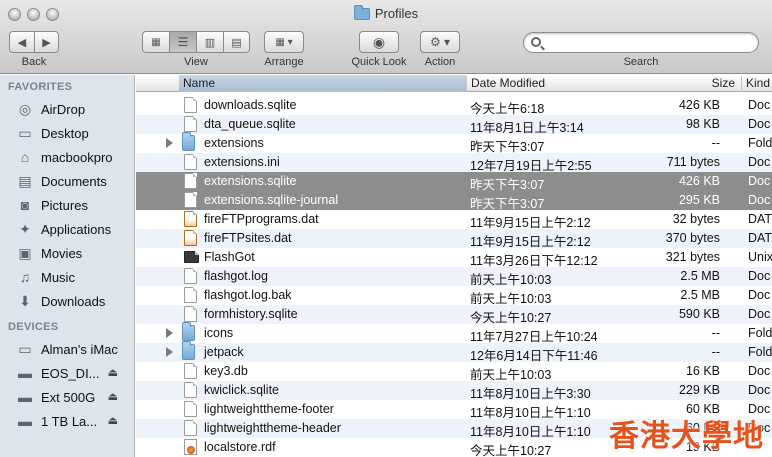  I want to click on file-row: jetpack 12年6月14日下午11:46 -- Fold, so click(454, 352).